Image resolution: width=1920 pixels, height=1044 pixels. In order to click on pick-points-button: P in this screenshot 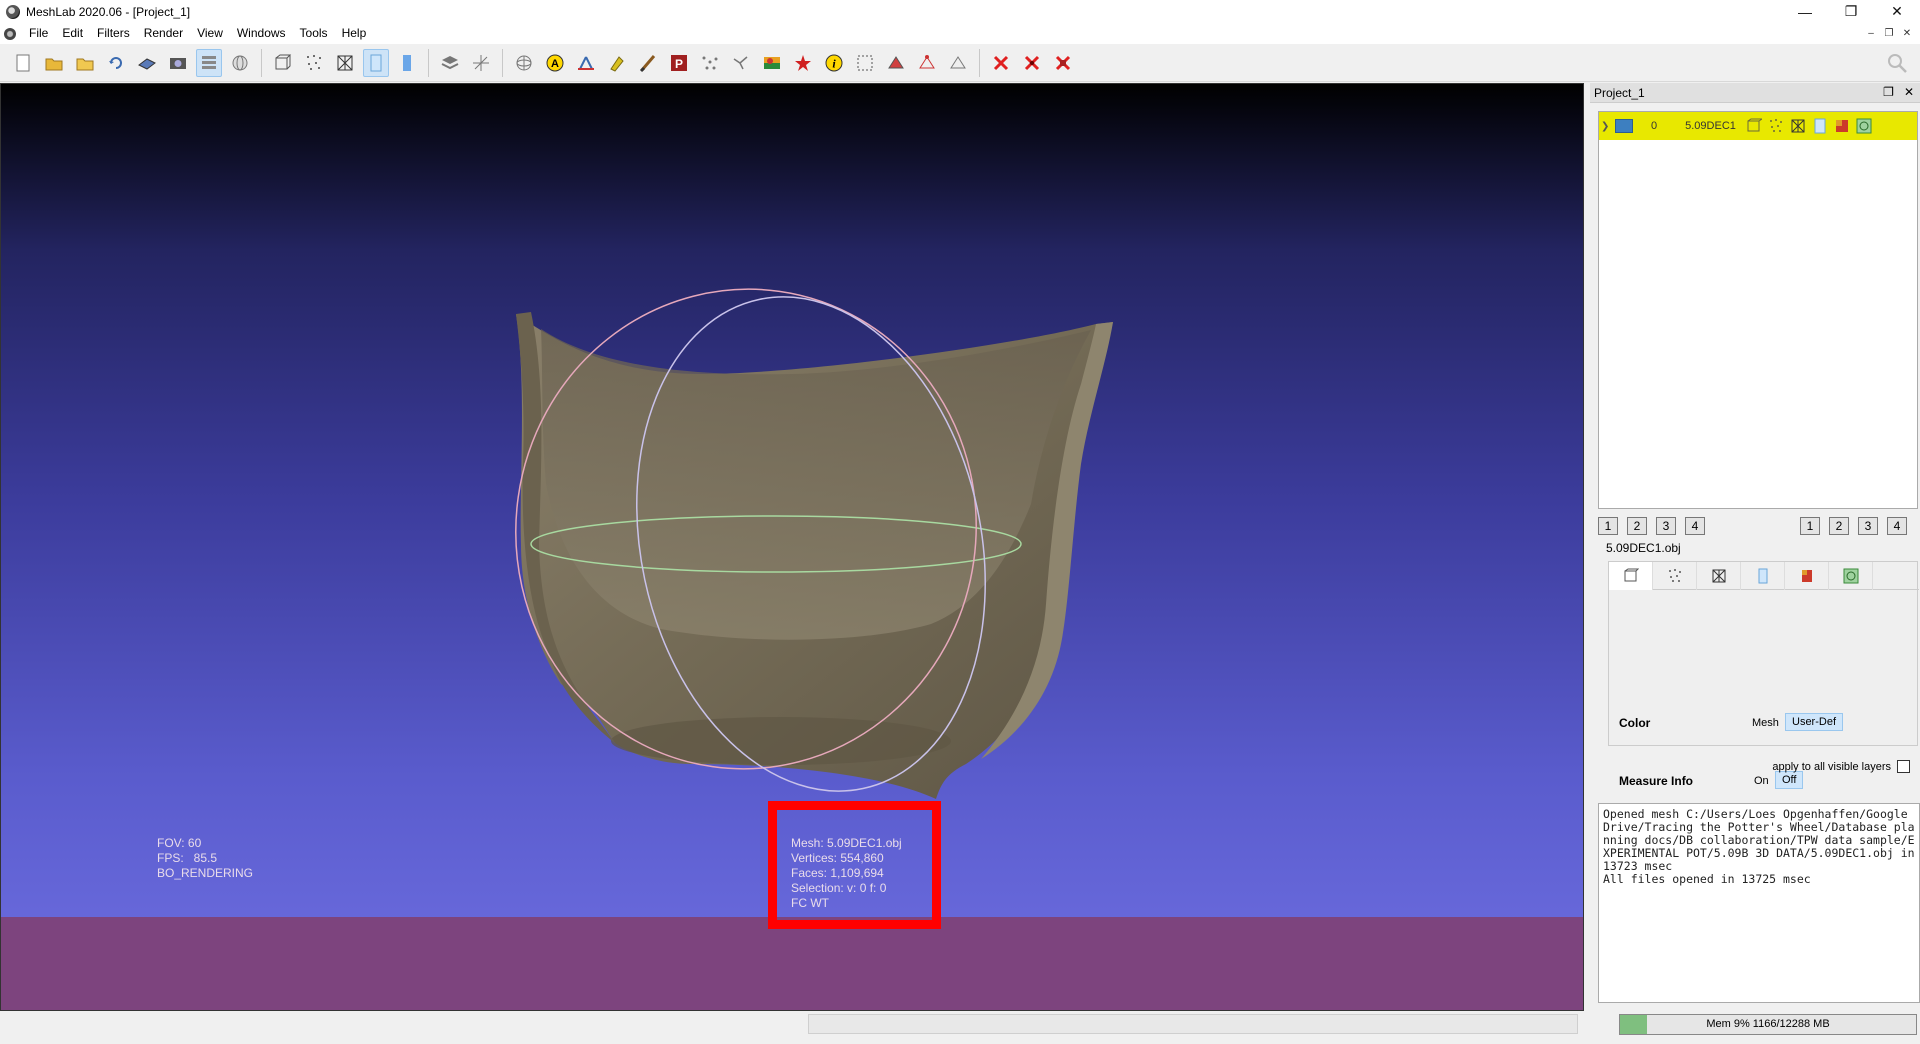, I will do `click(679, 63)`.